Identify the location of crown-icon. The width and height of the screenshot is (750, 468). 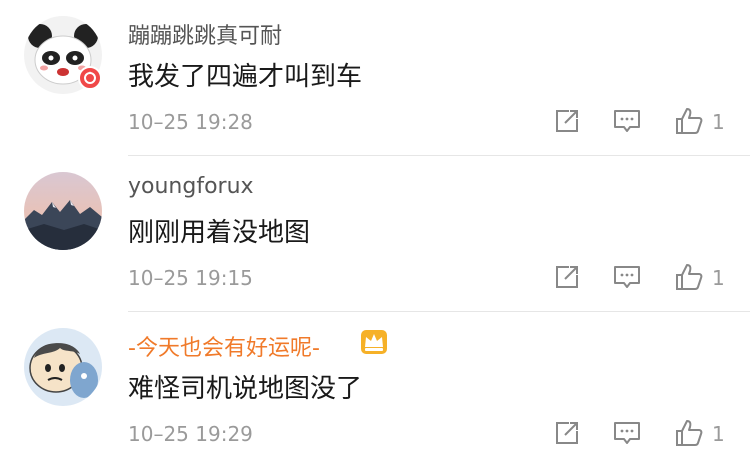
(374, 342).